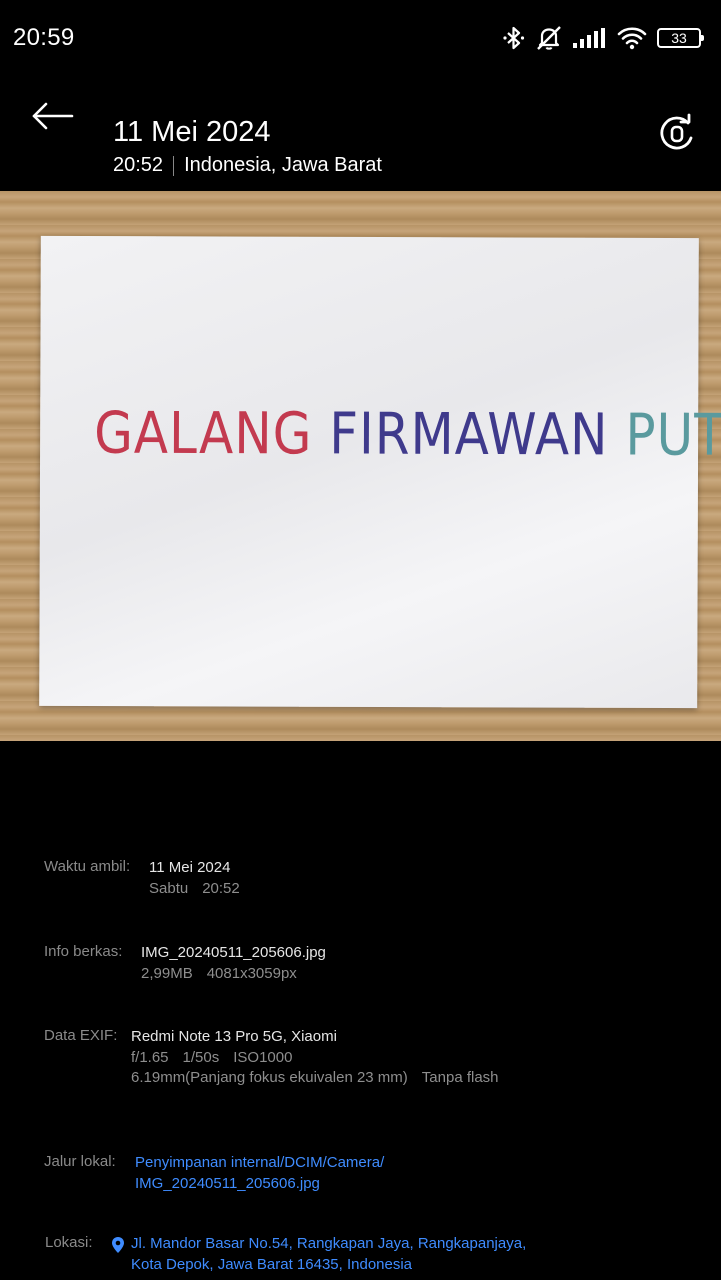  I want to click on muted-bell-icon, so click(549, 38).